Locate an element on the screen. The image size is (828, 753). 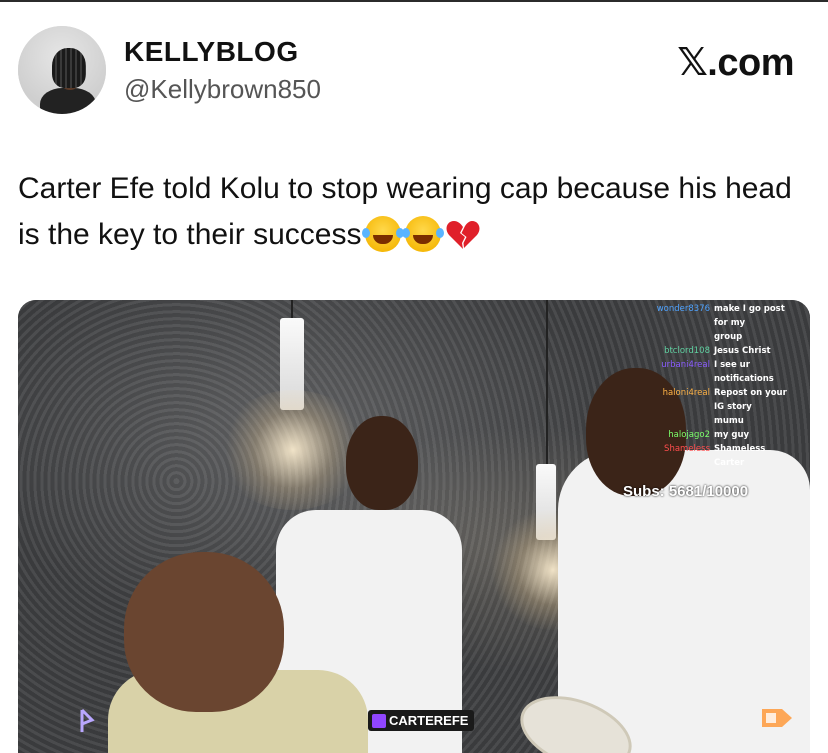
chat-text: Repost on your IG story is located at coordinates (750, 400).